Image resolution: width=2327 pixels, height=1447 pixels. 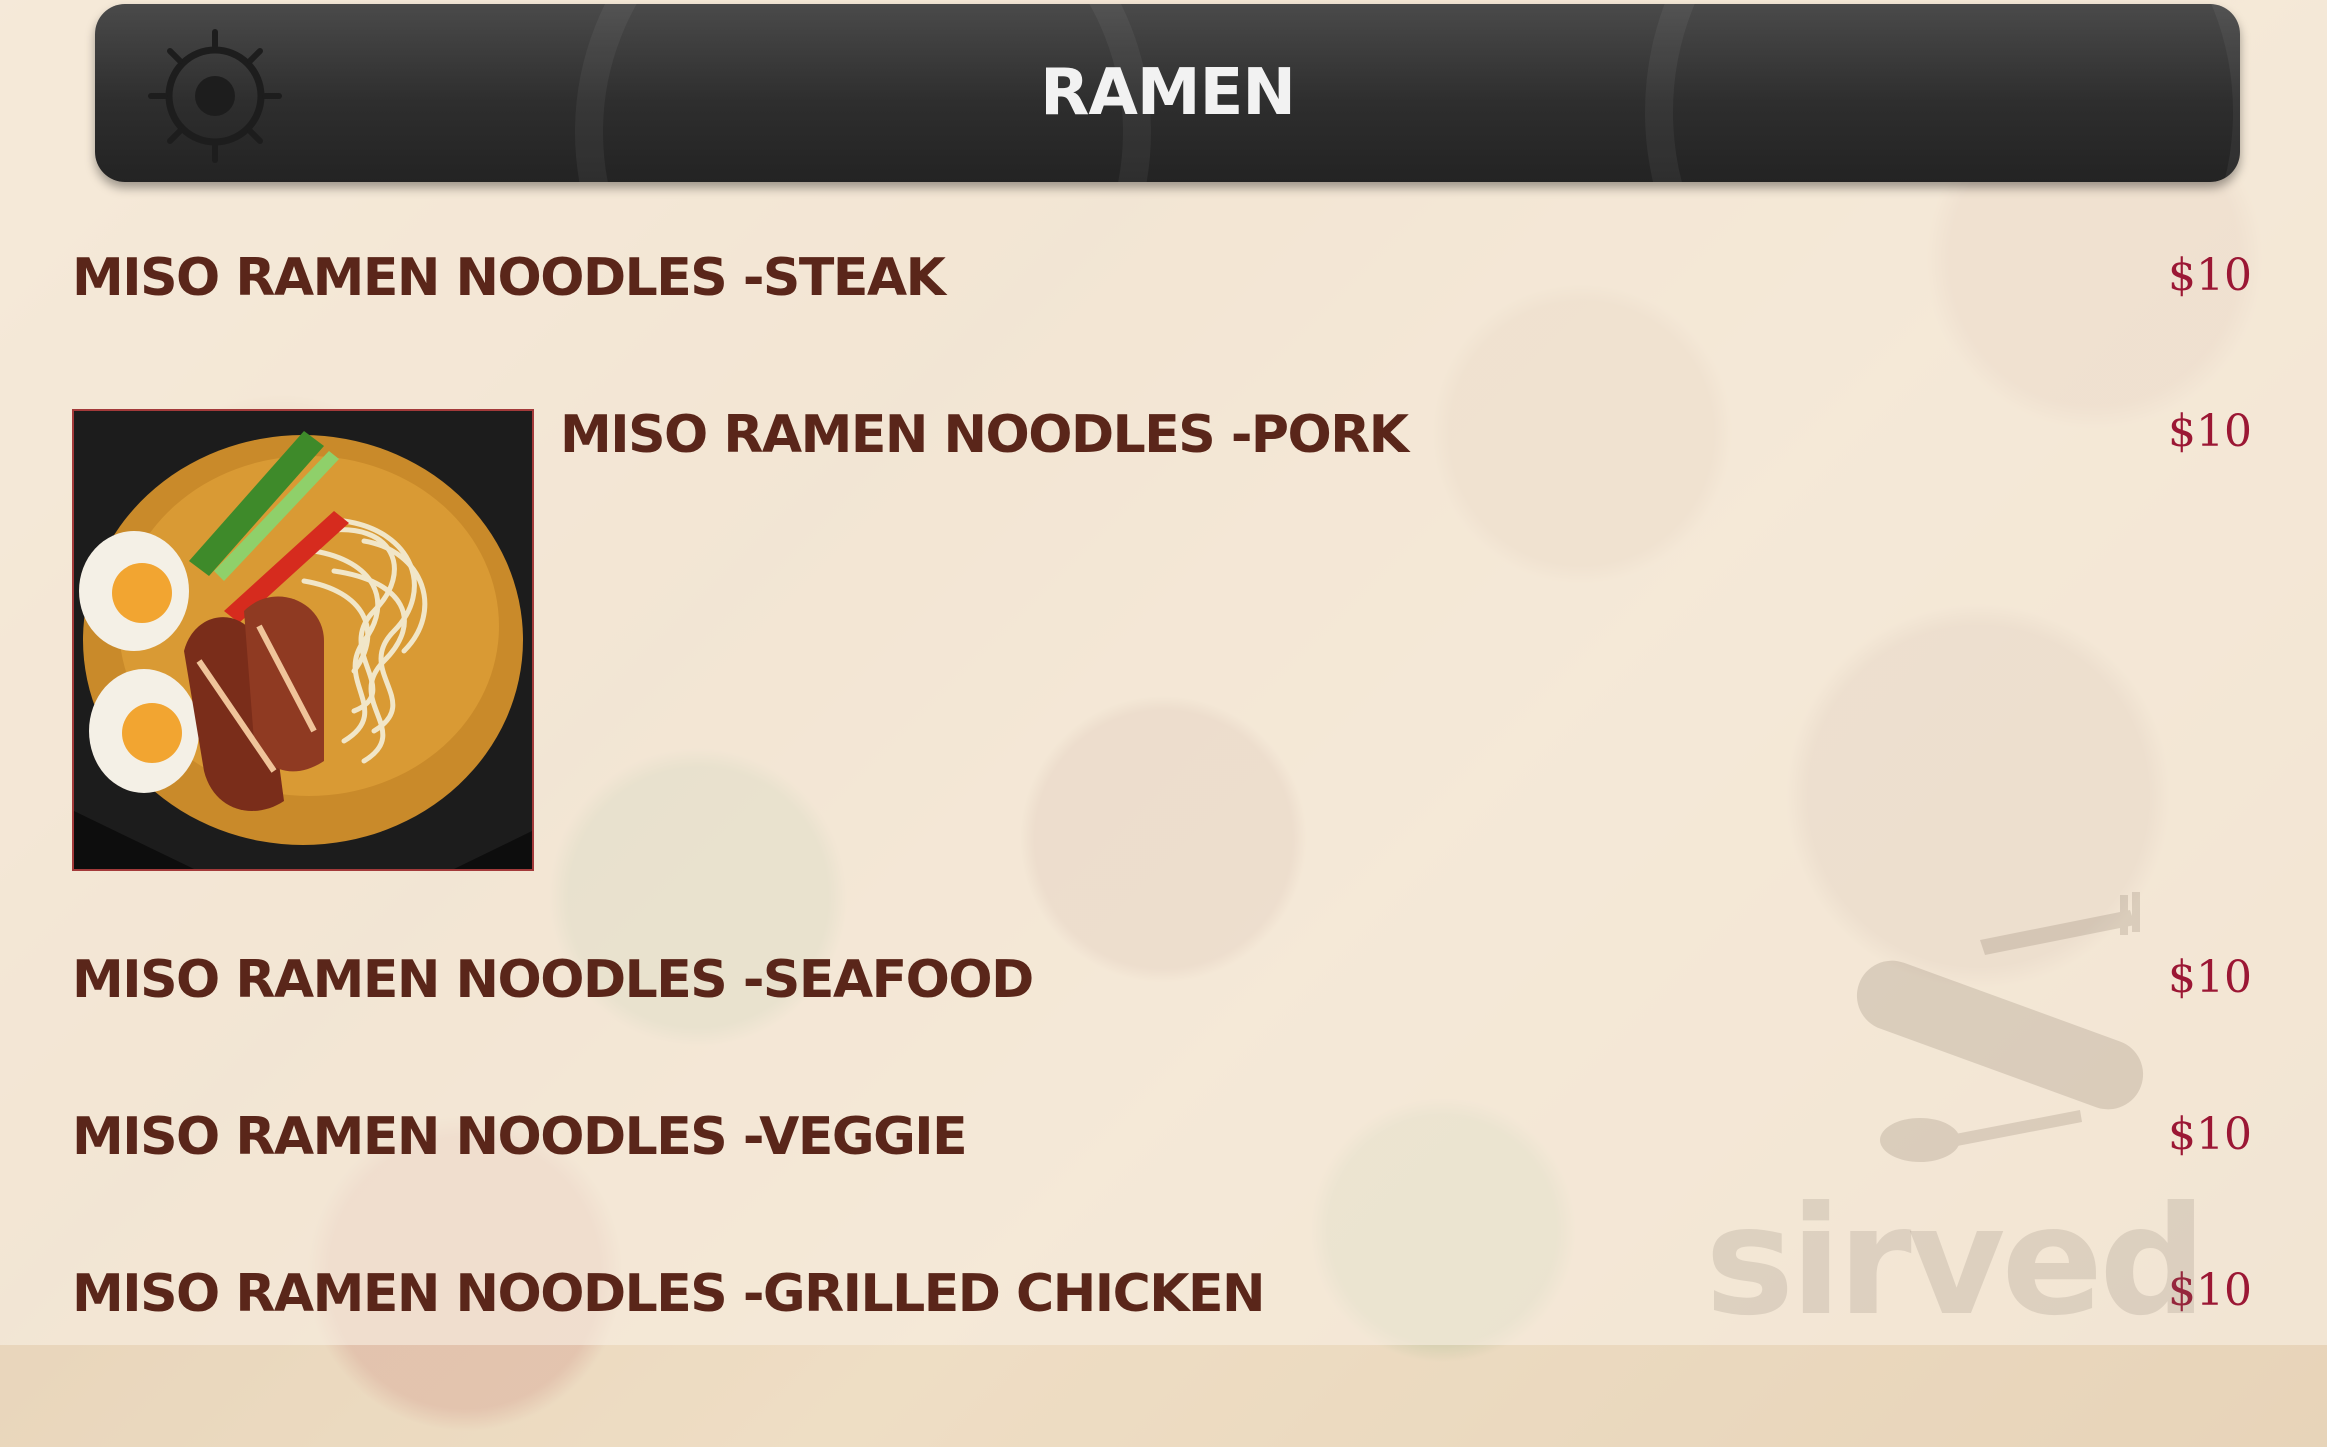 What do you see at coordinates (2000, 1027) in the screenshot?
I see `cutlery-board-icon` at bounding box center [2000, 1027].